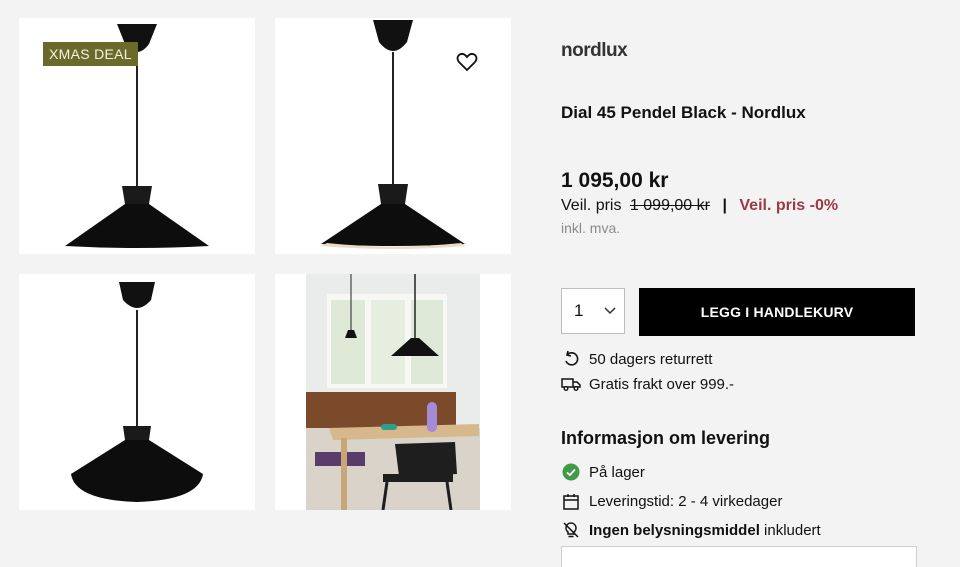 This screenshot has height=567, width=960. Describe the element at coordinates (467, 62) in the screenshot. I see `wishlist-heart-icon` at that location.